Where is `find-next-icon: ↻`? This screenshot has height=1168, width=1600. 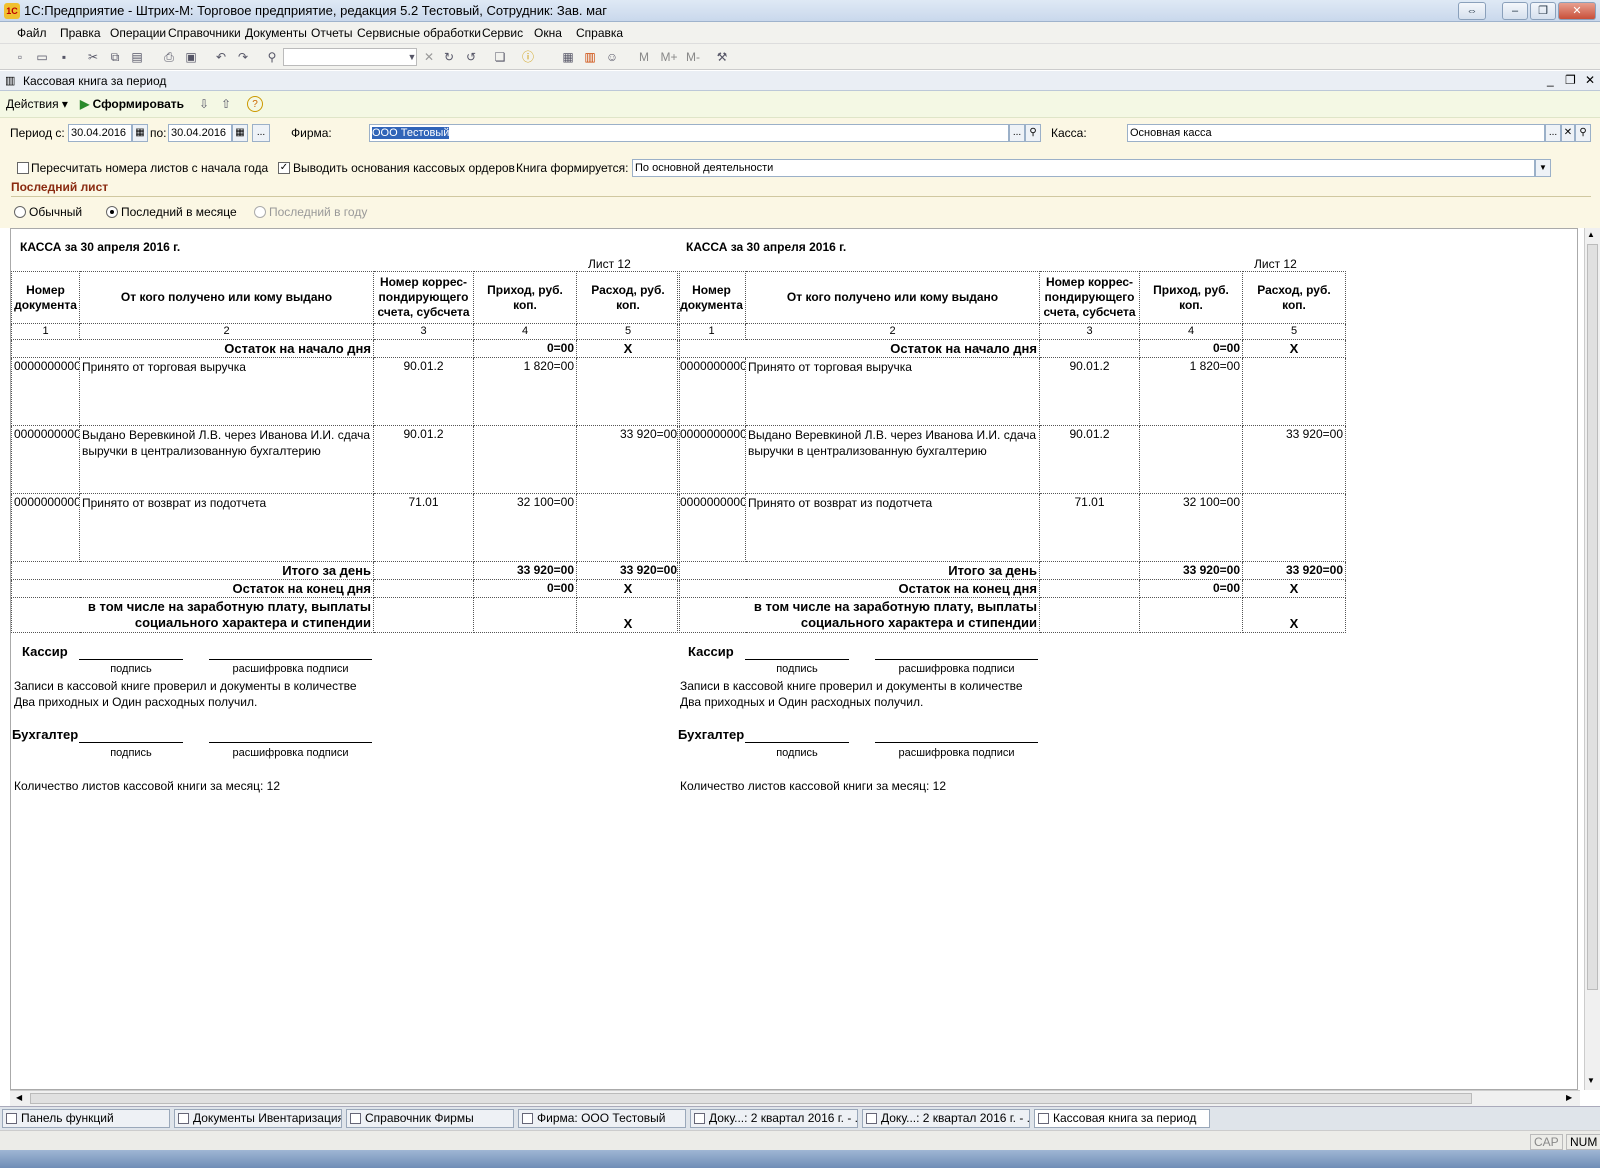 find-next-icon: ↻ is located at coordinates (449, 57).